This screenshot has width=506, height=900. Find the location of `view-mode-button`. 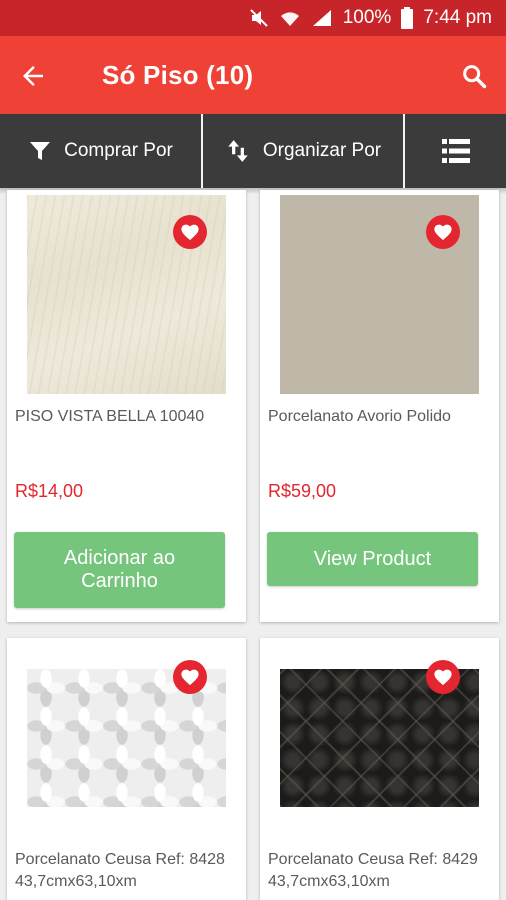

view-mode-button is located at coordinates (454, 151).